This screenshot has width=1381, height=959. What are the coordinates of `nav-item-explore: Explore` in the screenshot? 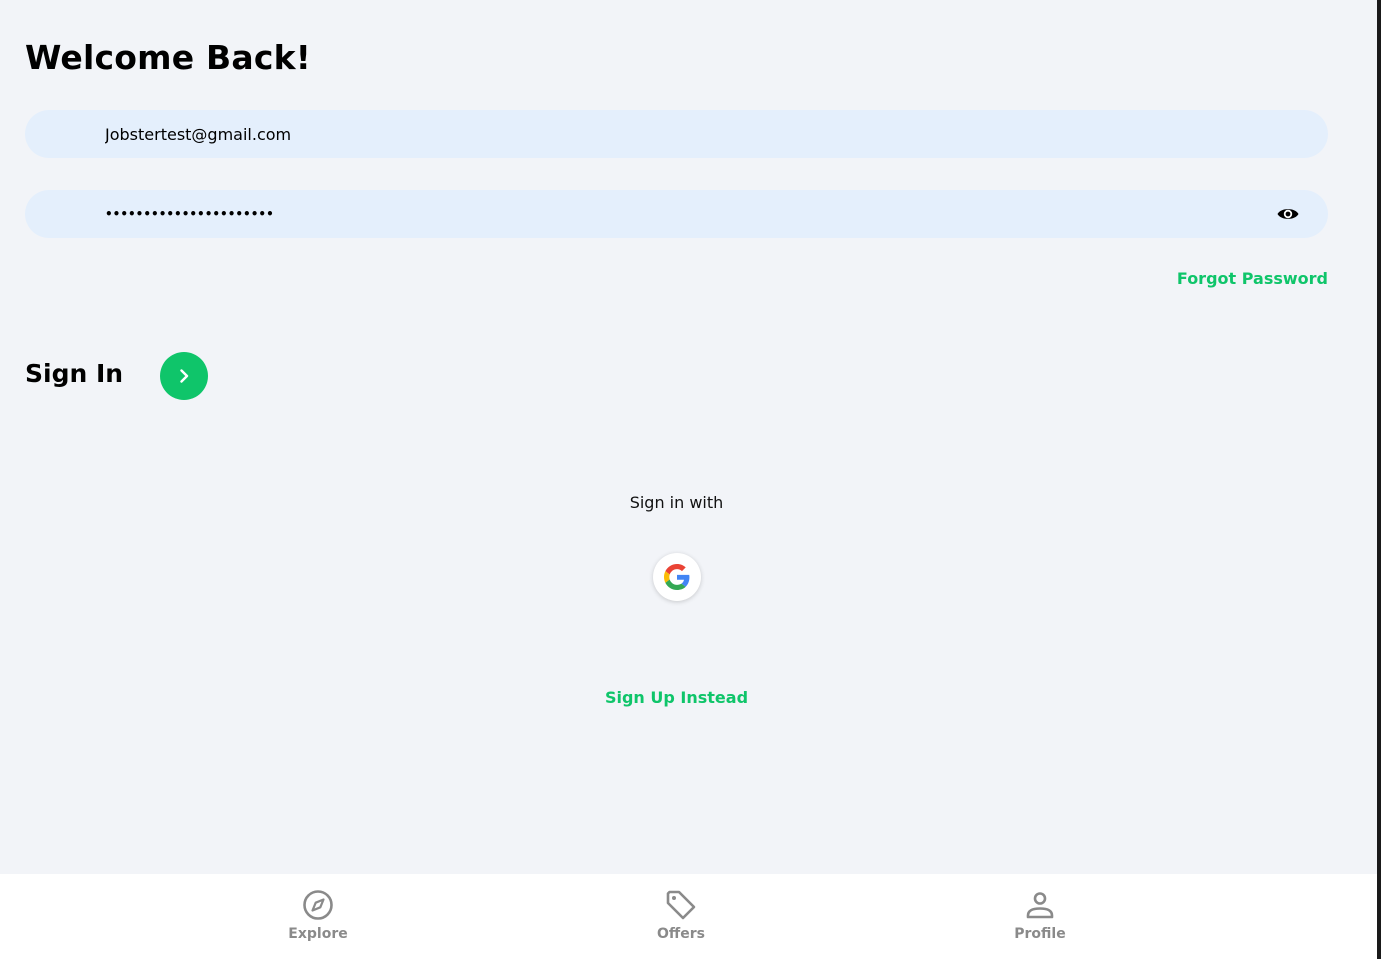 It's located at (318, 915).